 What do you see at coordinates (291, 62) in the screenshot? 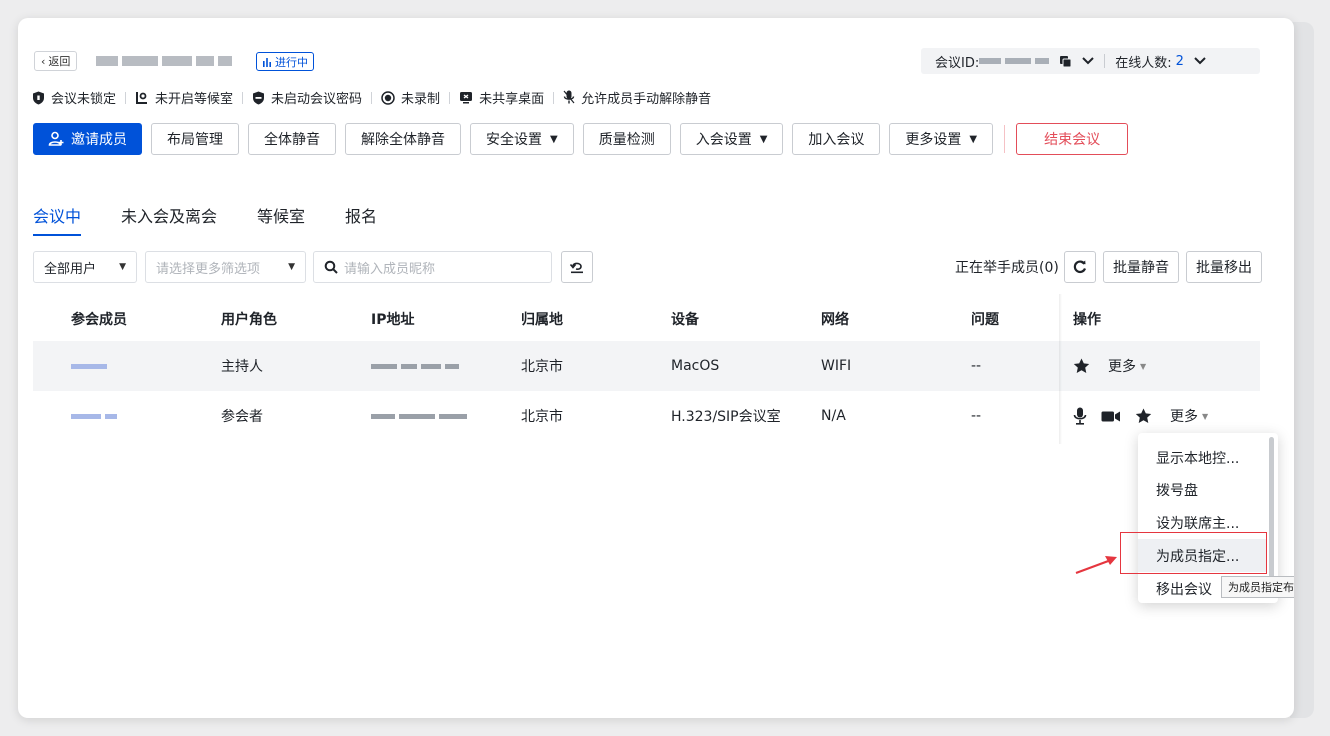
I see `status-badge-label: 进行中` at bounding box center [291, 62].